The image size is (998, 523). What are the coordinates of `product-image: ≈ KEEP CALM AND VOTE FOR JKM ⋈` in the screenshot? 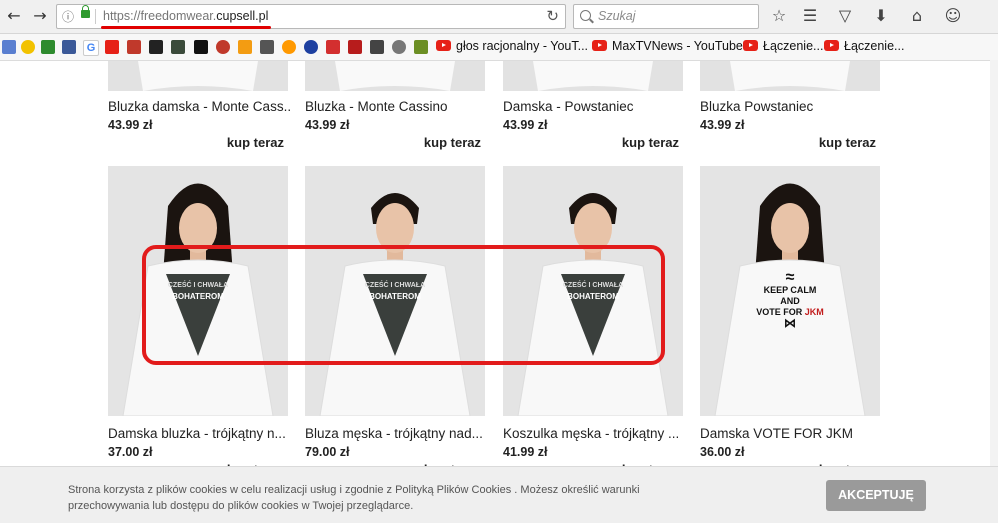 It's located at (790, 291).